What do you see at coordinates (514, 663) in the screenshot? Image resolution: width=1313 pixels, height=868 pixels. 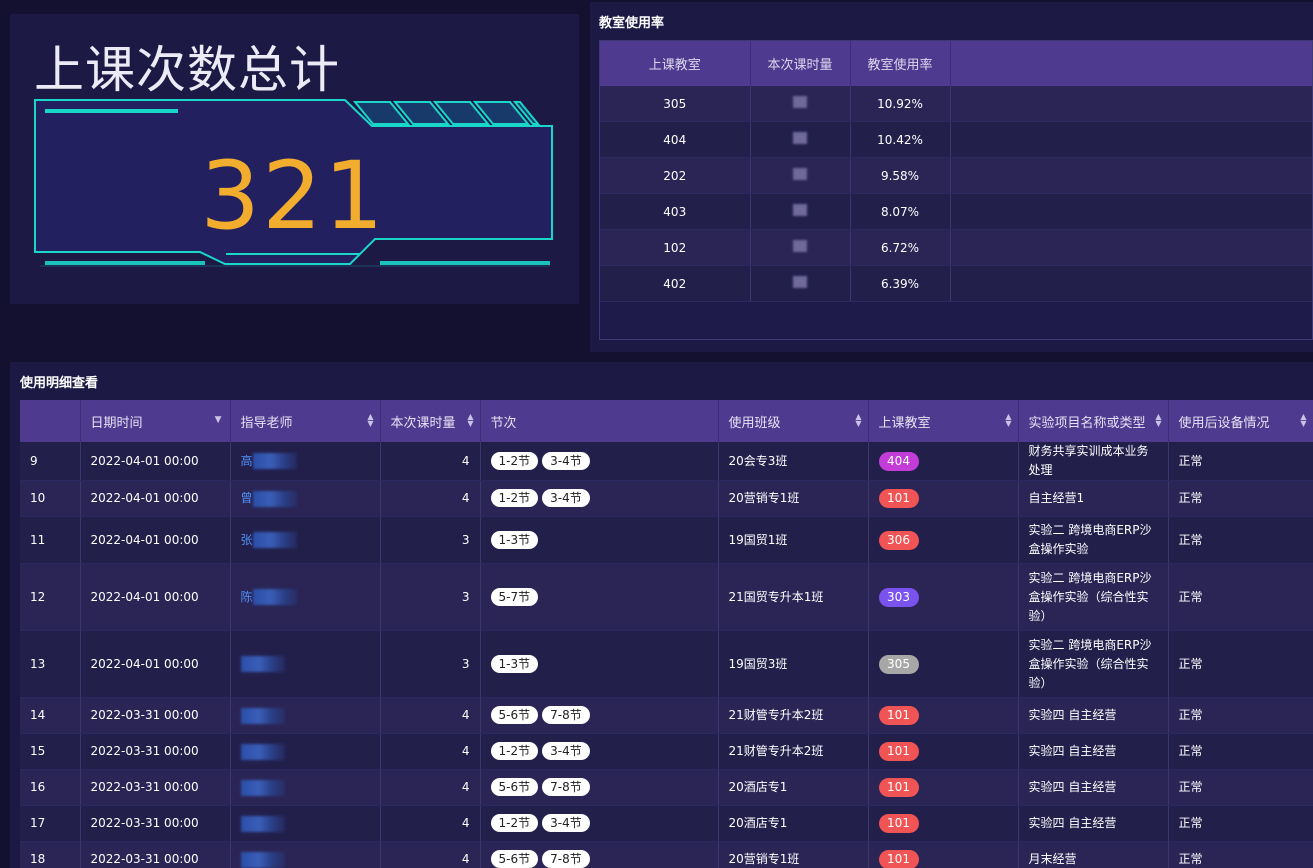 I see `period-tag: 1-3节` at bounding box center [514, 663].